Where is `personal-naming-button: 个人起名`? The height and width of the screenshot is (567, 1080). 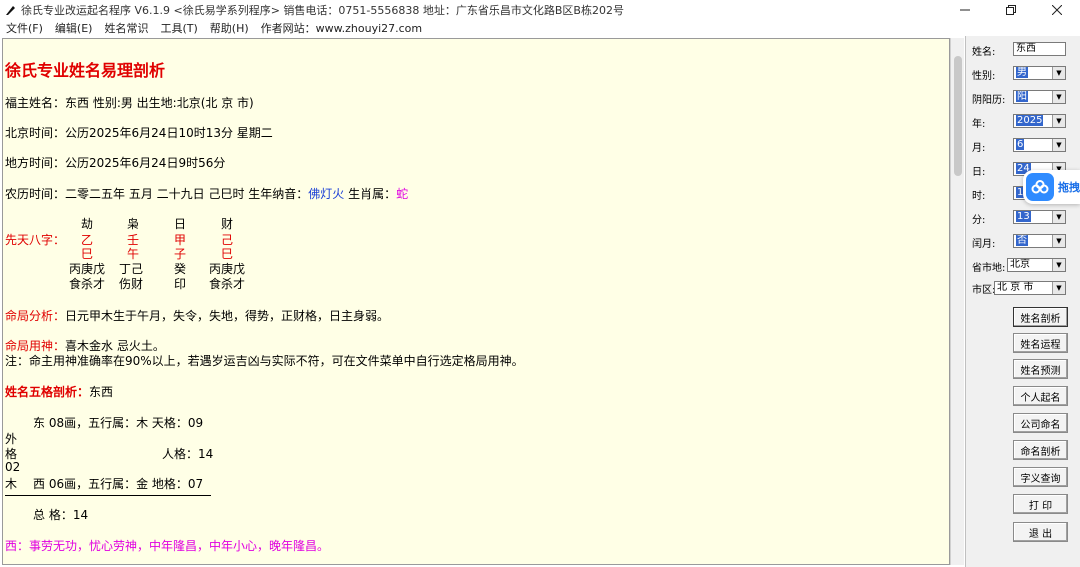
personal-naming-button: 个人起名 is located at coordinates (1040, 396).